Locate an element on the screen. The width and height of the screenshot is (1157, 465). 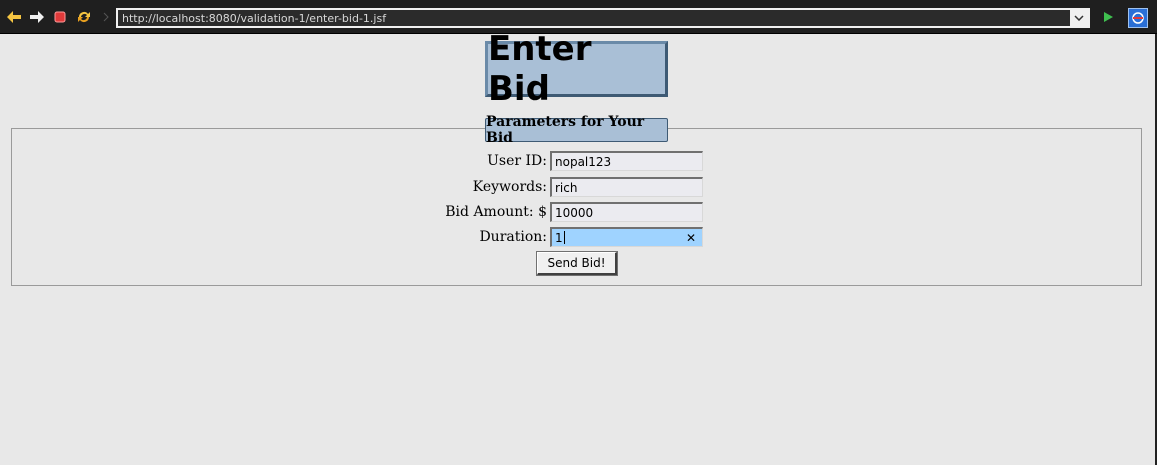
keywords-input: rich is located at coordinates (626, 187).